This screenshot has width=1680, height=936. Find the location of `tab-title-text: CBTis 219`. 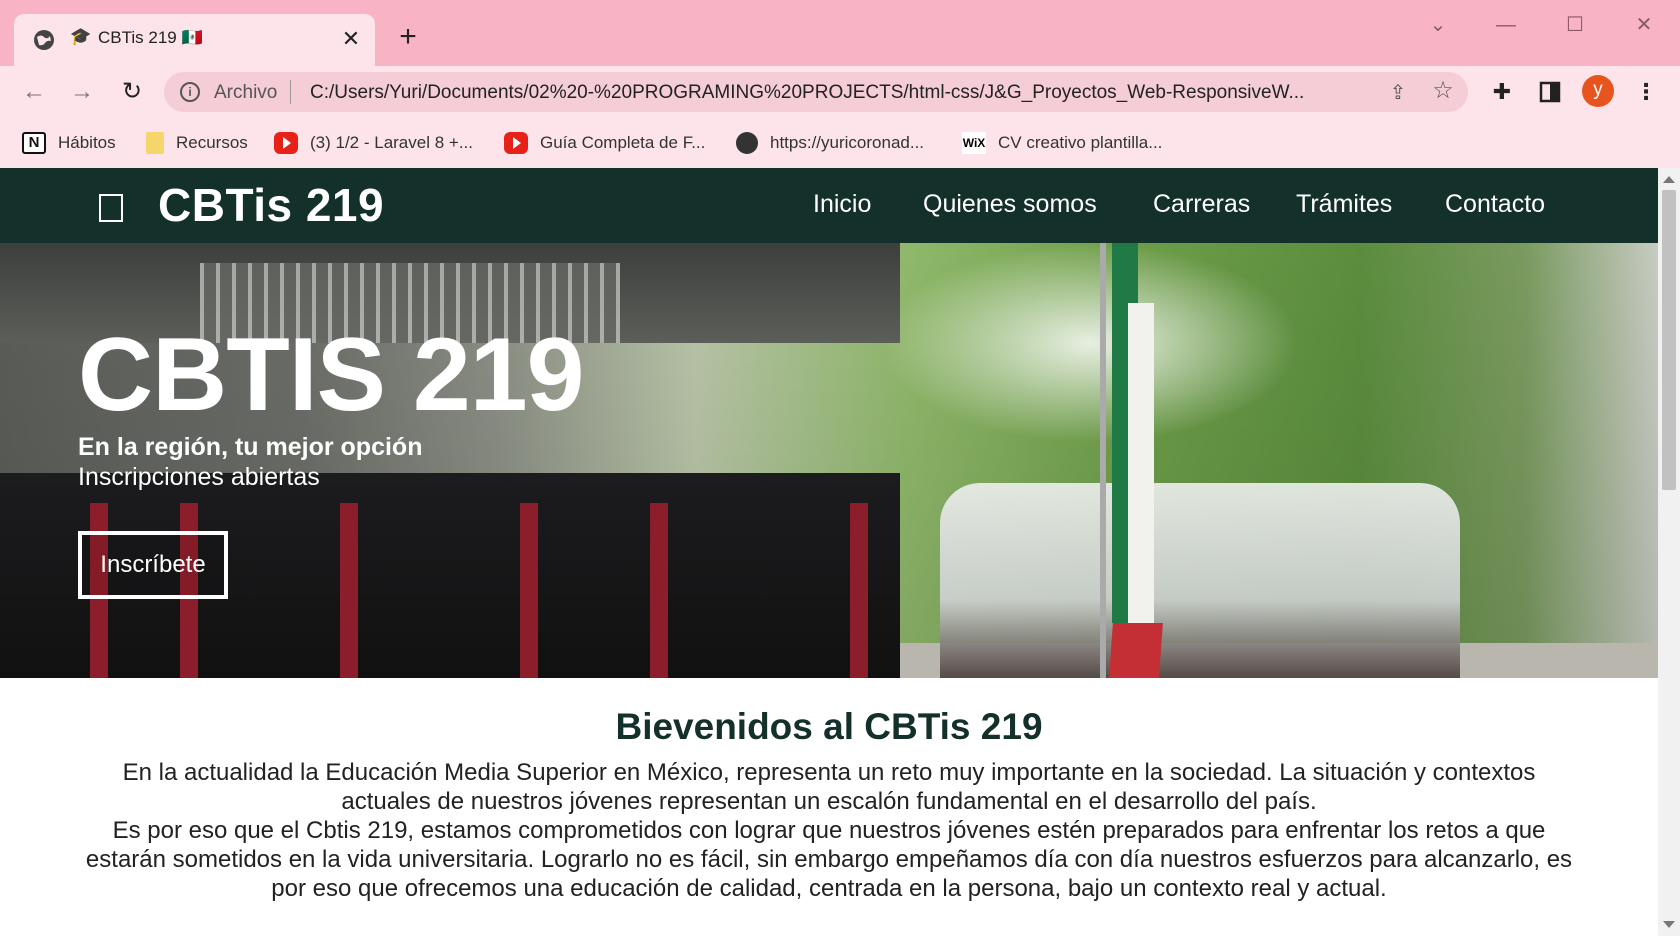

tab-title-text: CBTis 219 is located at coordinates (137, 37).